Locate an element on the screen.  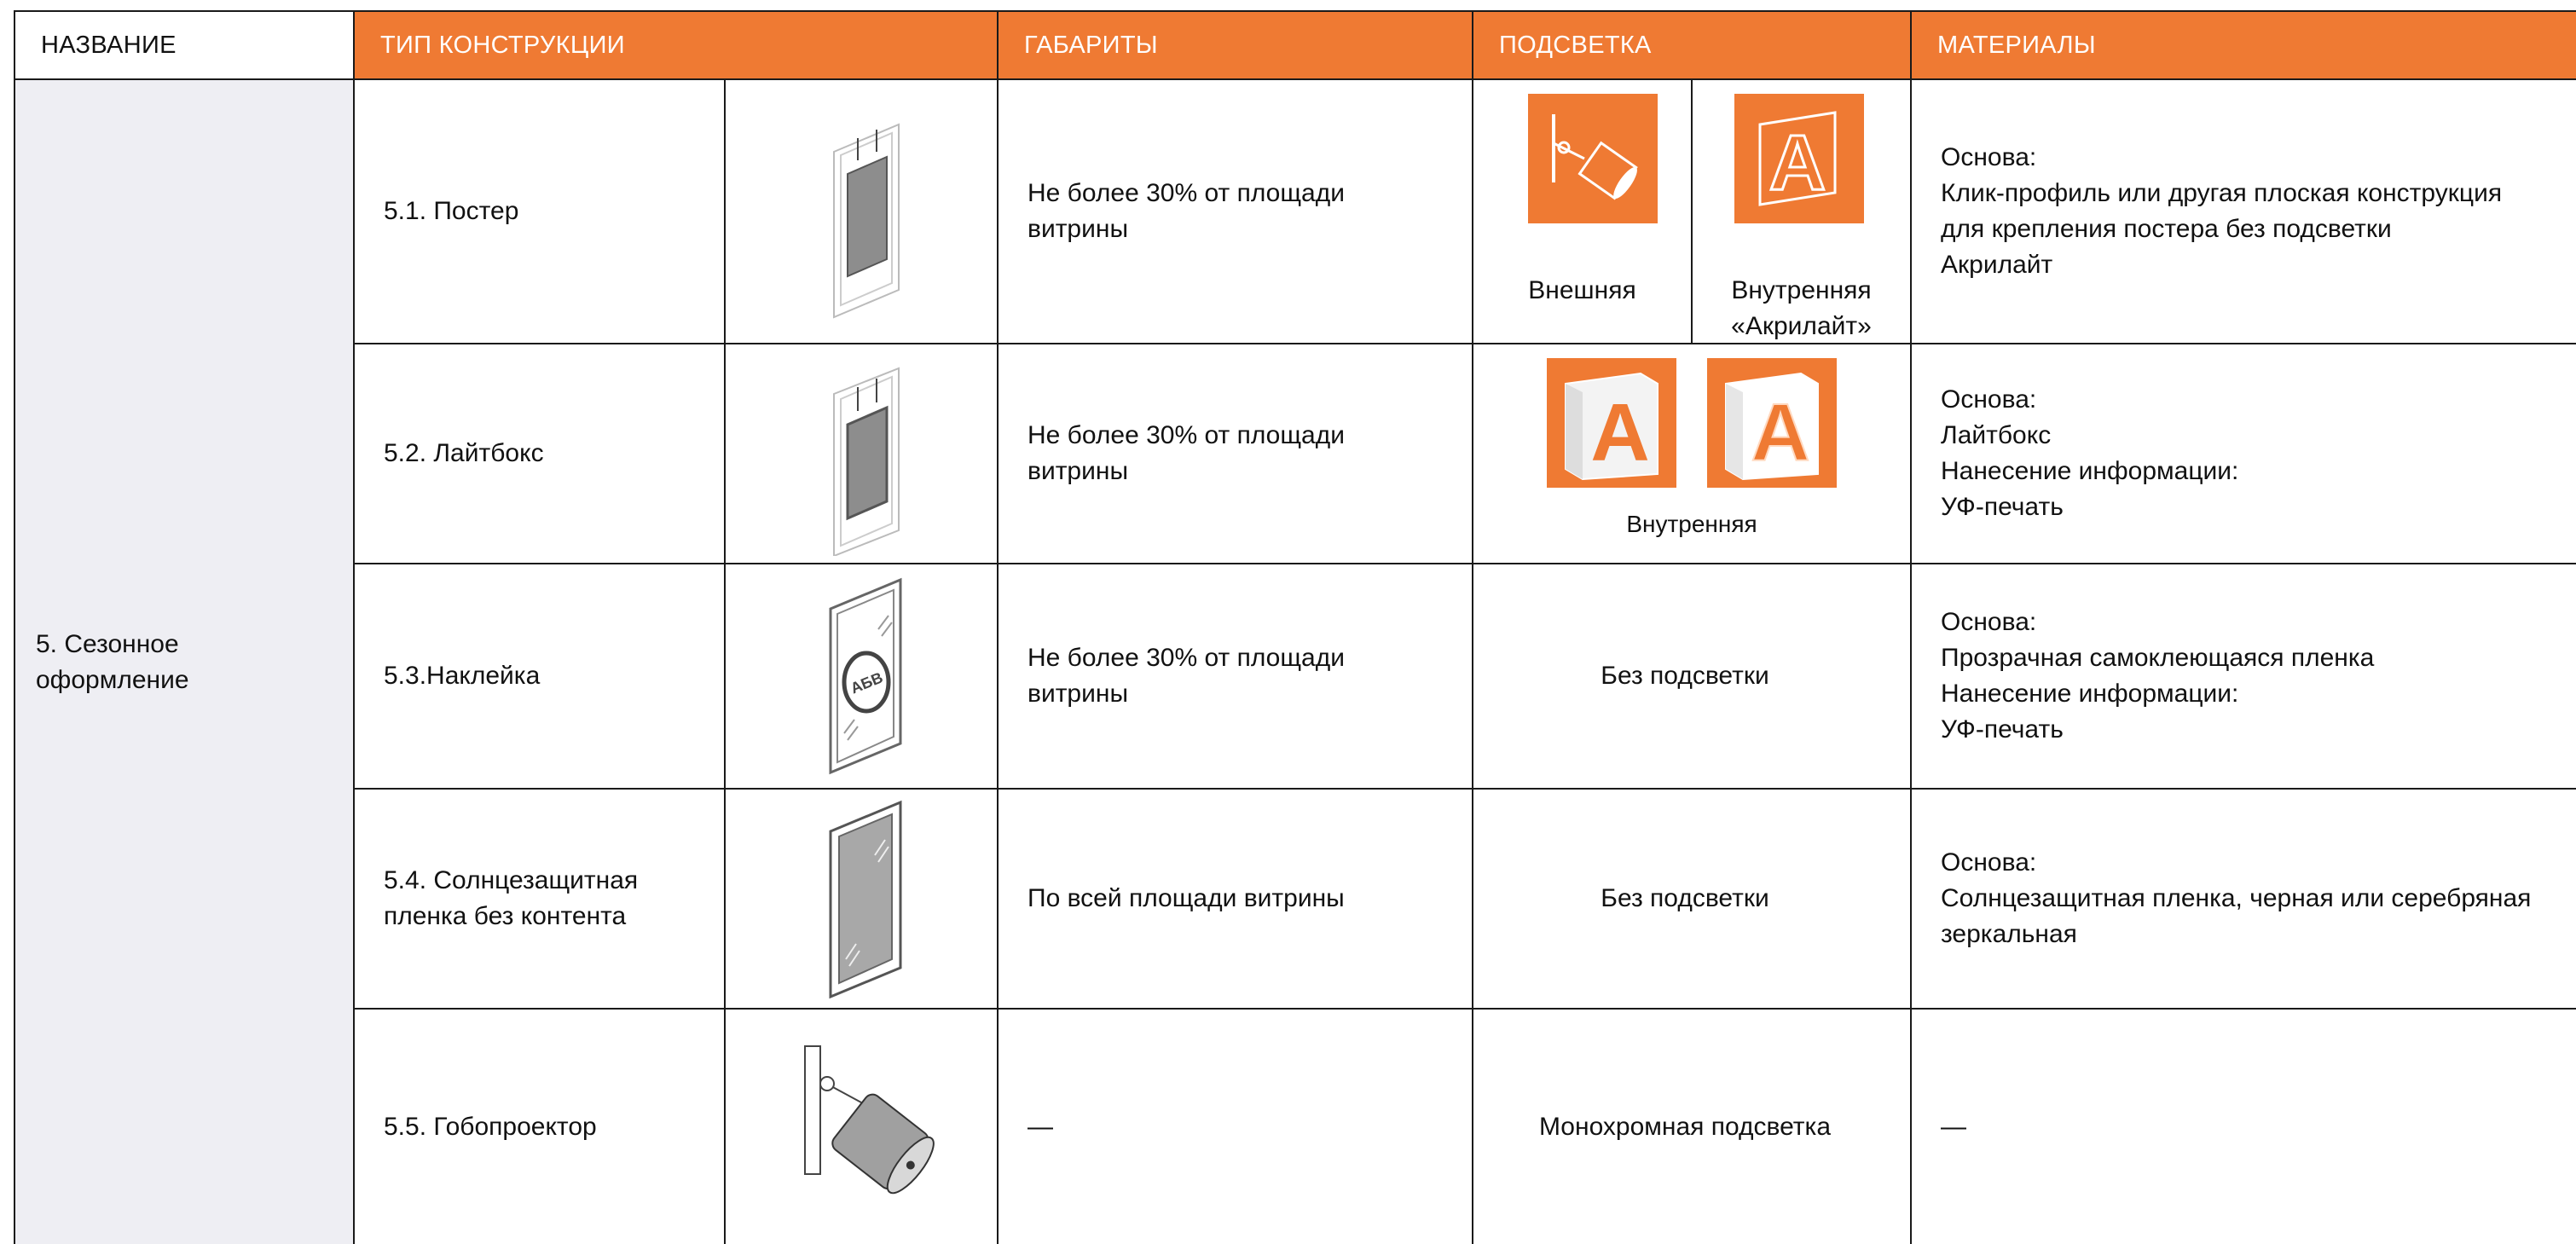
lighting-option-external: Внешняя is located at coordinates (1583, 212).